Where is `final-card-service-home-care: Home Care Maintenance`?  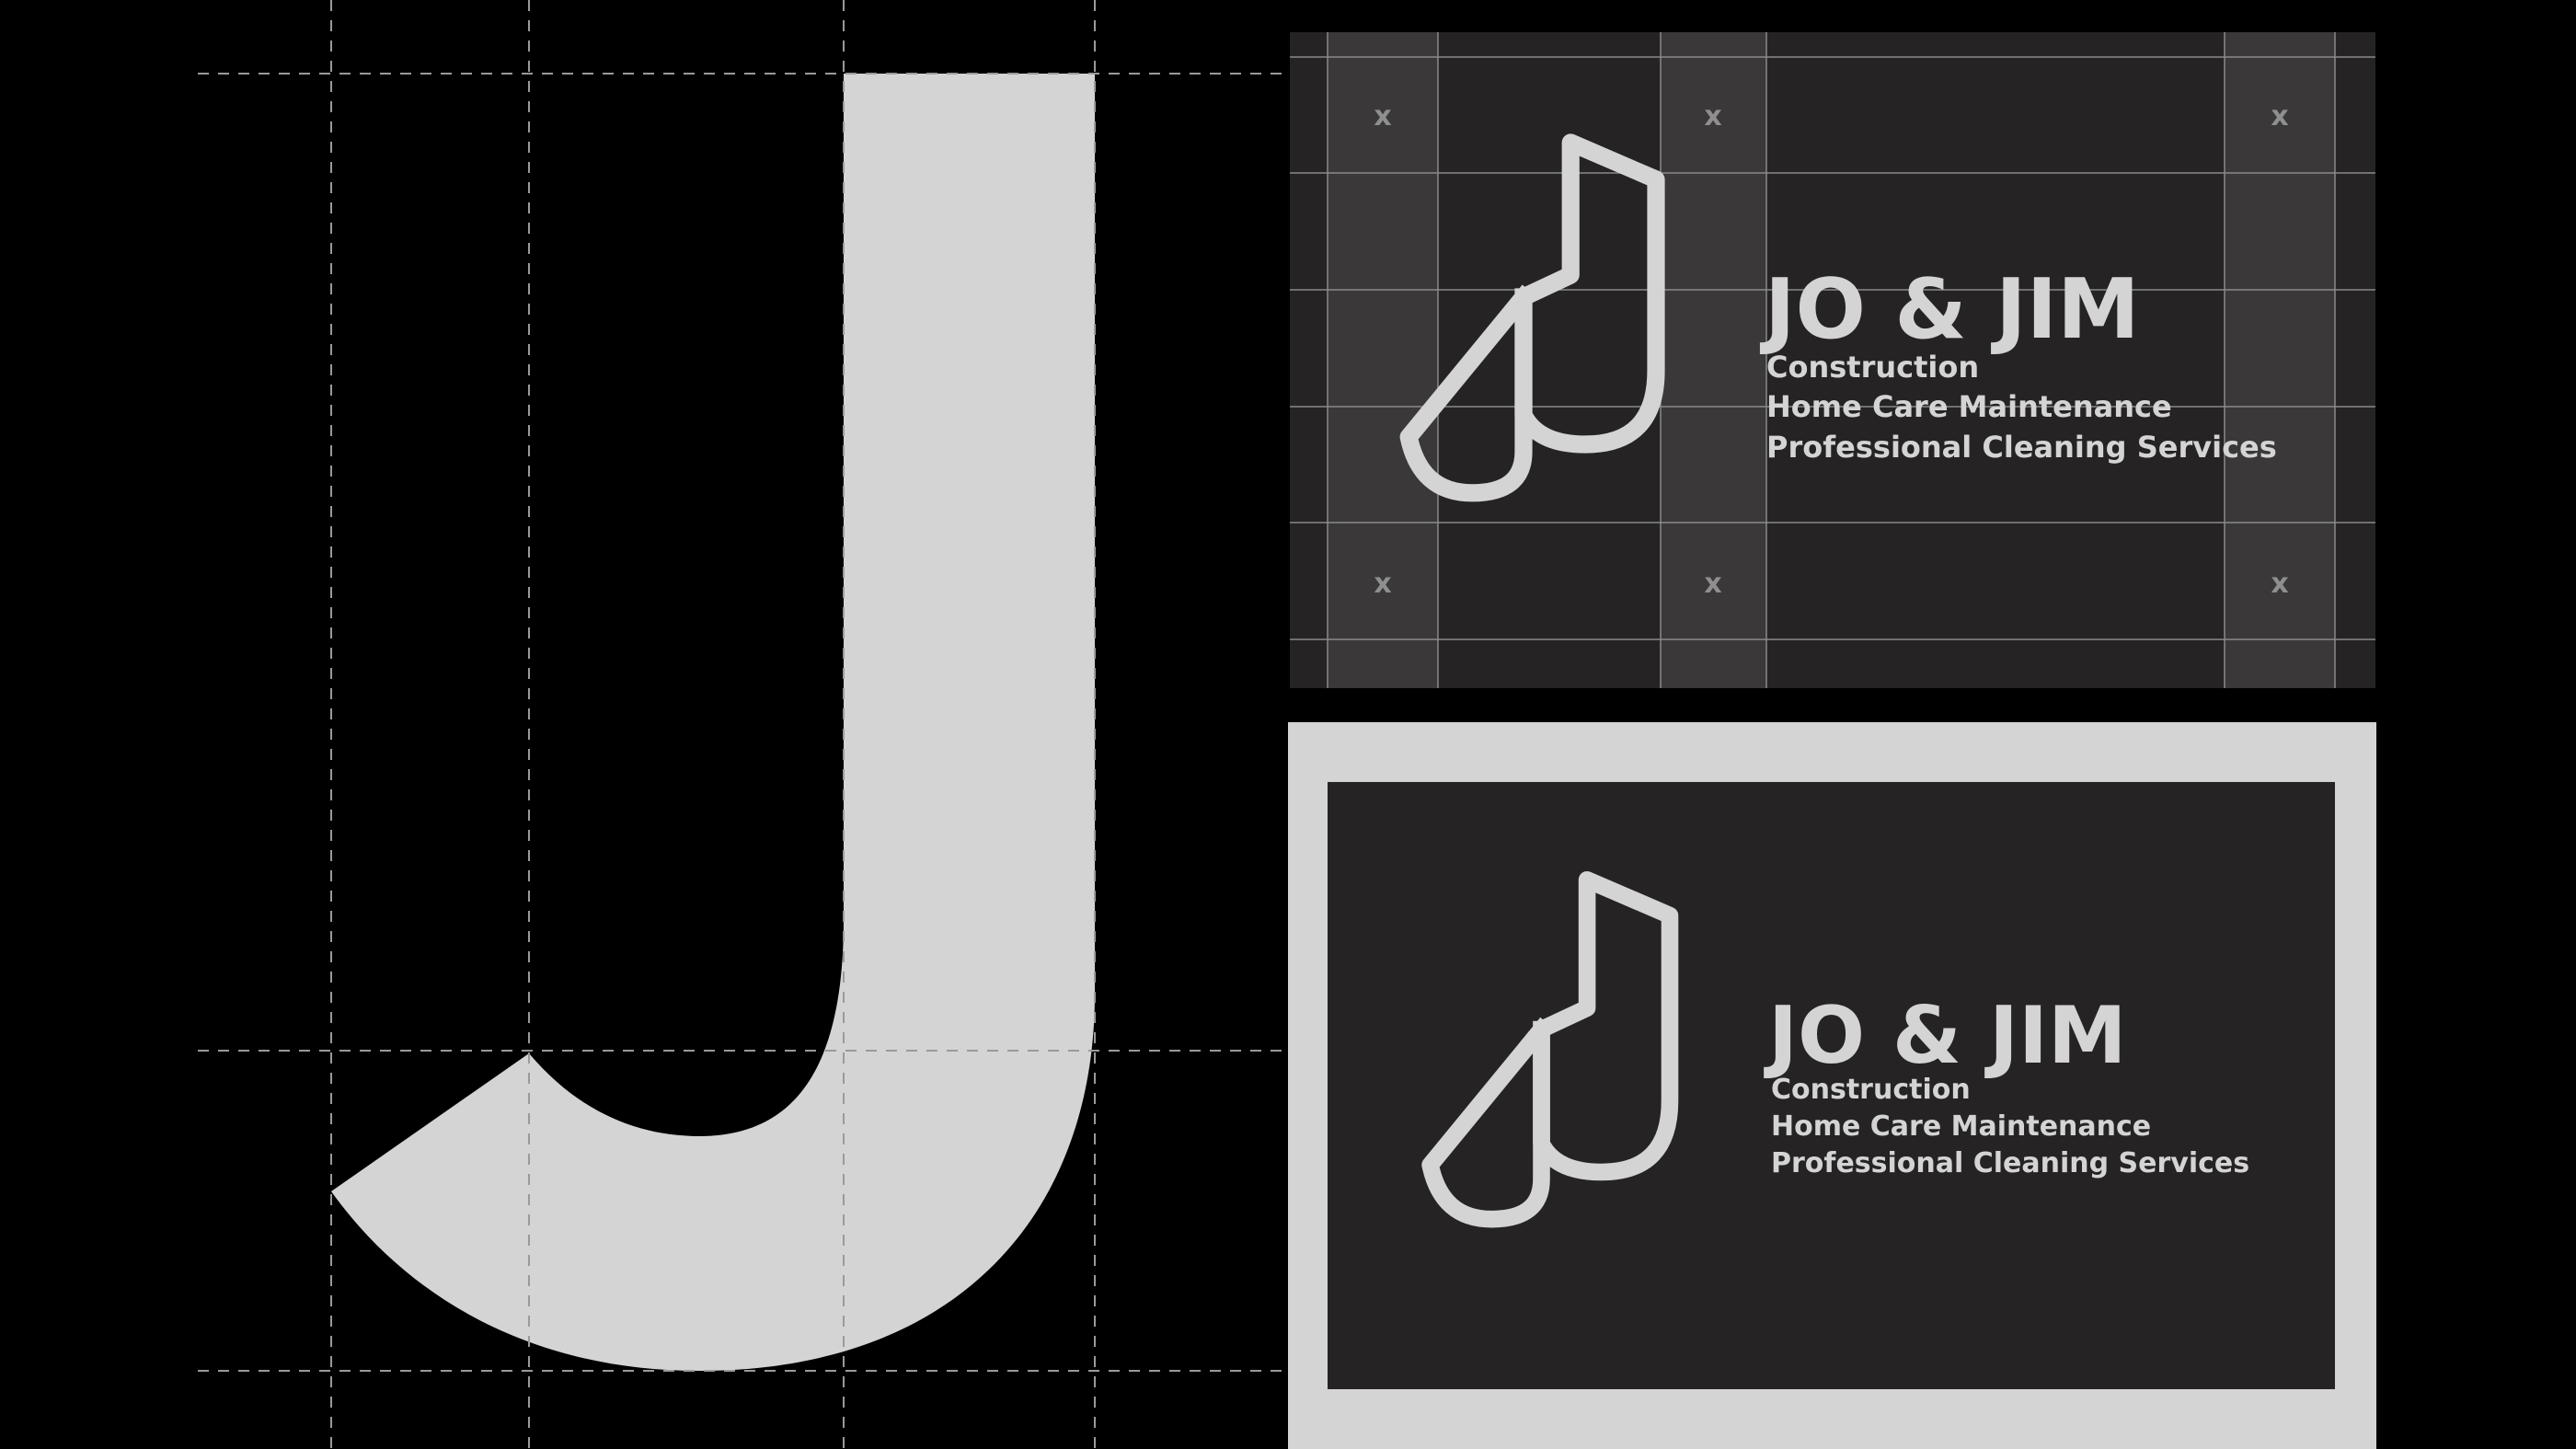 final-card-service-home-care: Home Care Maintenance is located at coordinates (1961, 1126).